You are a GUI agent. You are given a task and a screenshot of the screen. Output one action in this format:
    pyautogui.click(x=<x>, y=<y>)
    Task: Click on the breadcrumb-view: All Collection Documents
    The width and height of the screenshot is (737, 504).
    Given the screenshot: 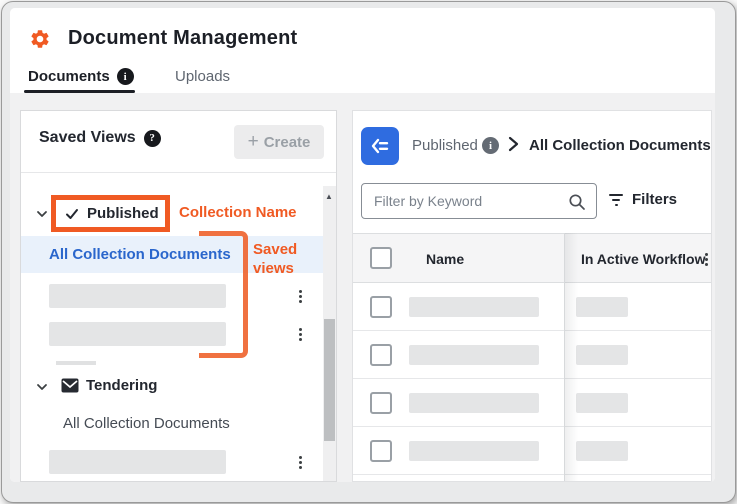 What is the action you would take?
    pyautogui.click(x=620, y=145)
    